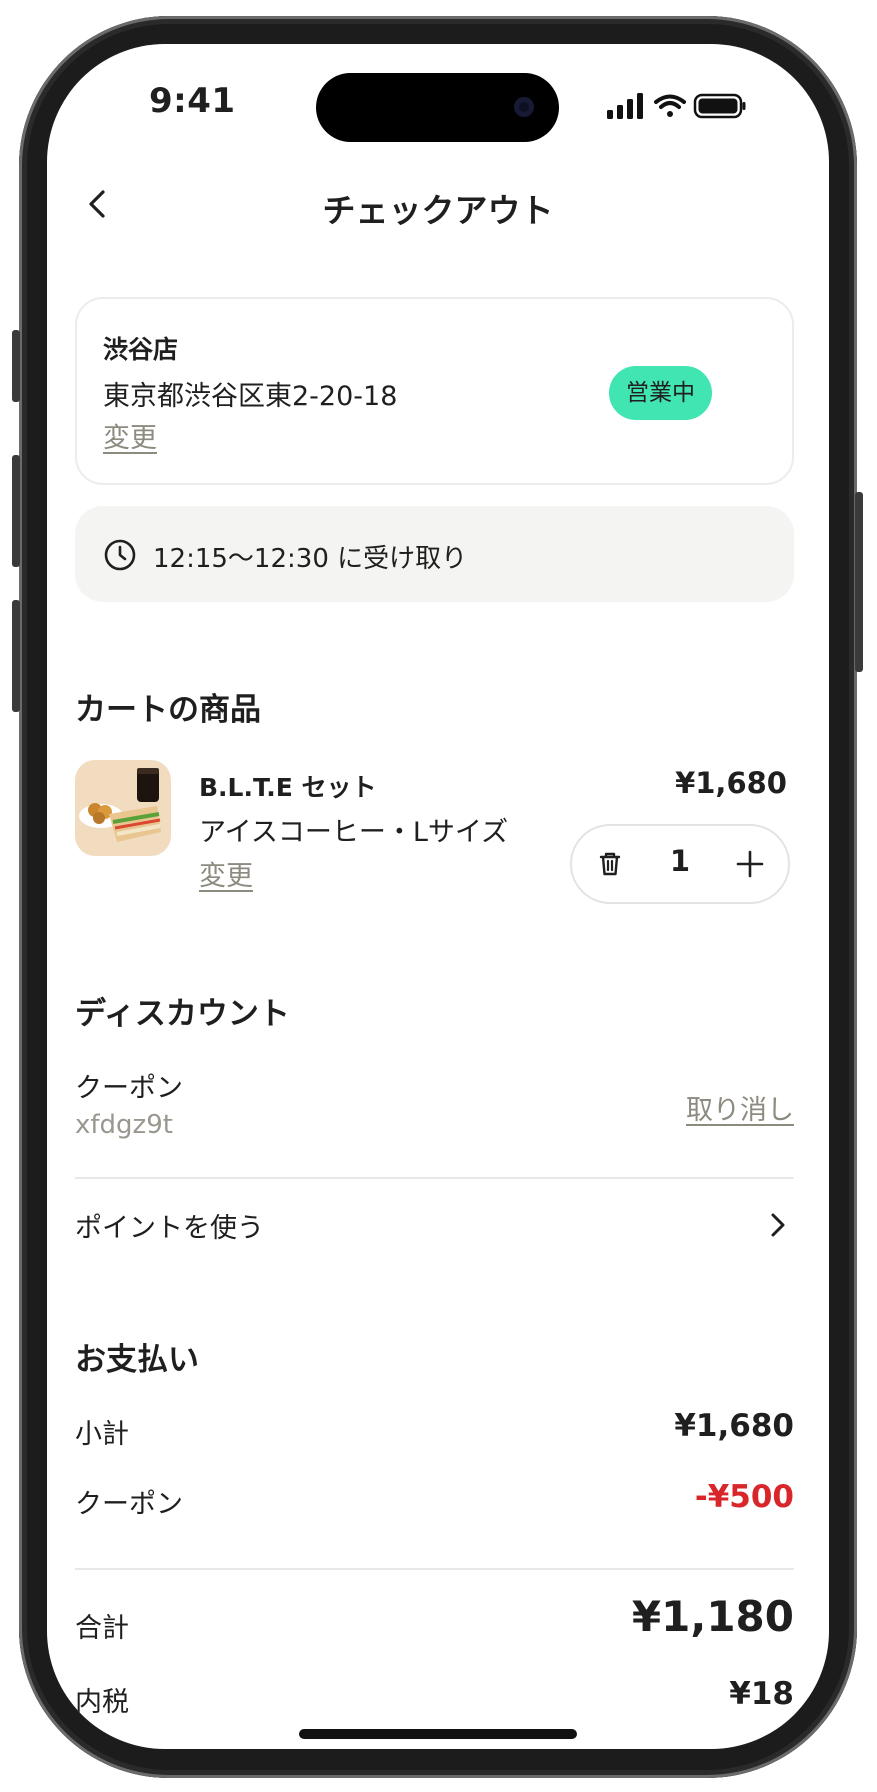  I want to click on battery-icon, so click(719, 106).